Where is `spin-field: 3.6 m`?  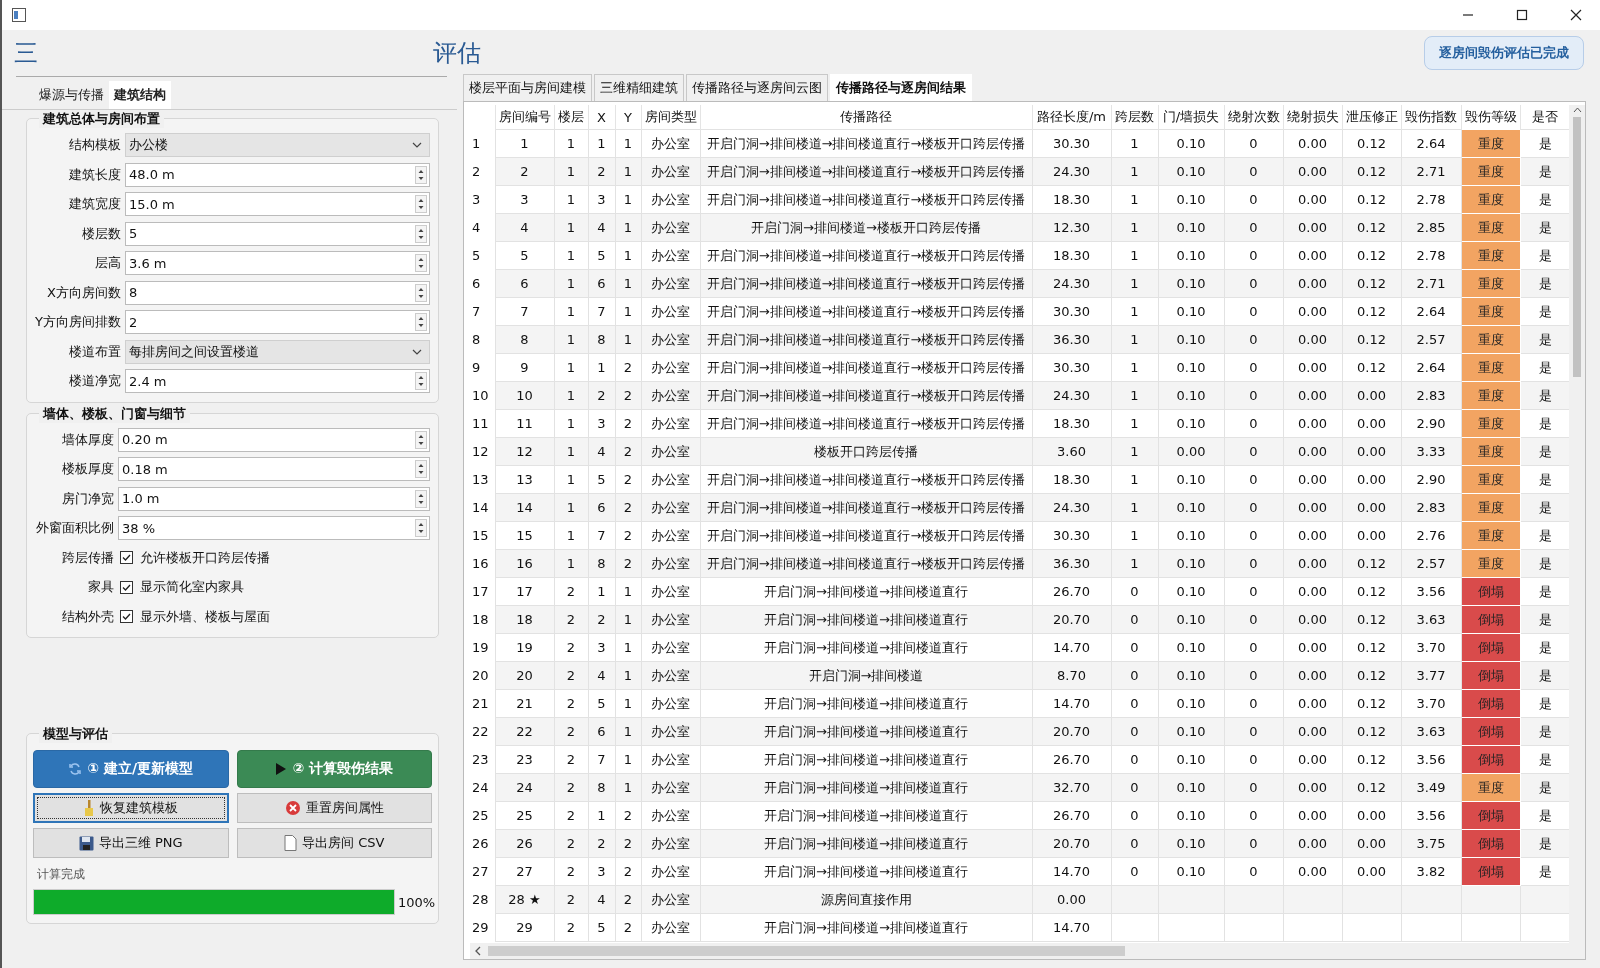
spin-field: 3.6 m is located at coordinates (277, 263).